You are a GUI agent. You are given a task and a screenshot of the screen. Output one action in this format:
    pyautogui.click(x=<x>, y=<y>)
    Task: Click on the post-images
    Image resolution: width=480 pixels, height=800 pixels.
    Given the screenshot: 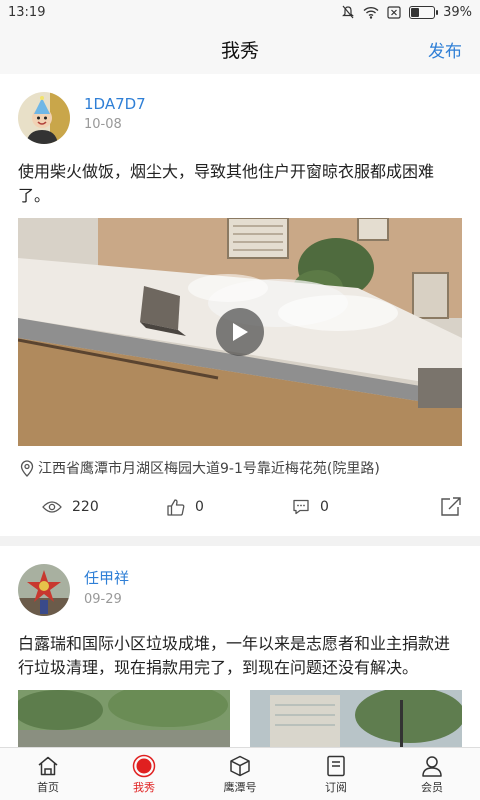 What is the action you would take?
    pyautogui.click(x=240, y=719)
    